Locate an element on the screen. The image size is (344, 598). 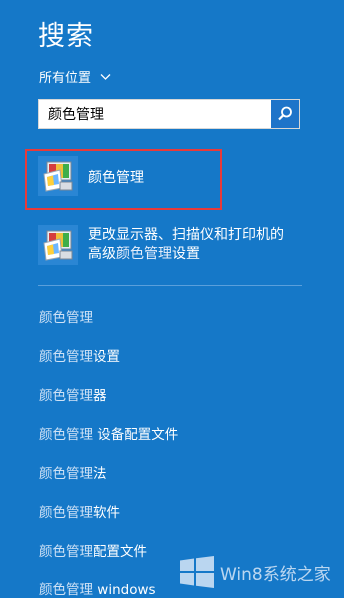
suggestion-extra: 设置 is located at coordinates (106, 357).